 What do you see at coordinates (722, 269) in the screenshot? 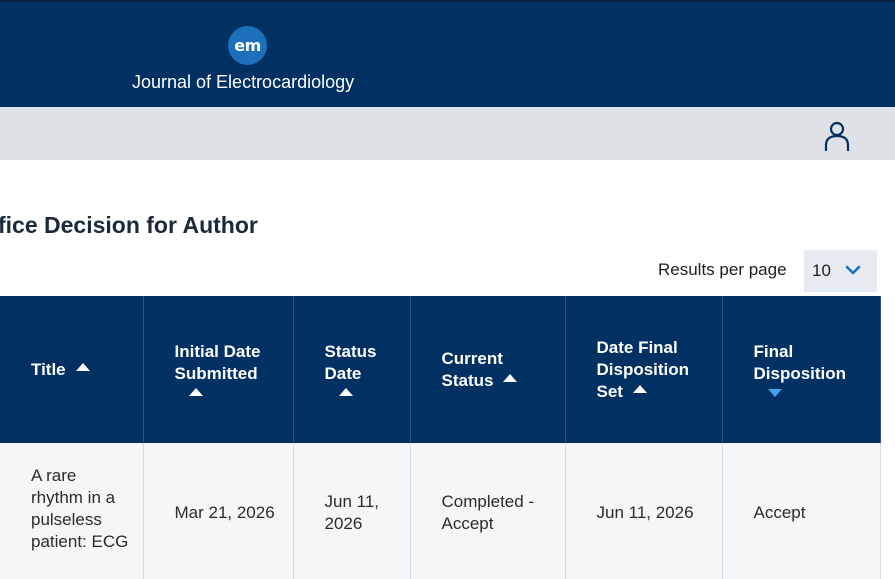
I see `results-per-page-label: Results per page` at bounding box center [722, 269].